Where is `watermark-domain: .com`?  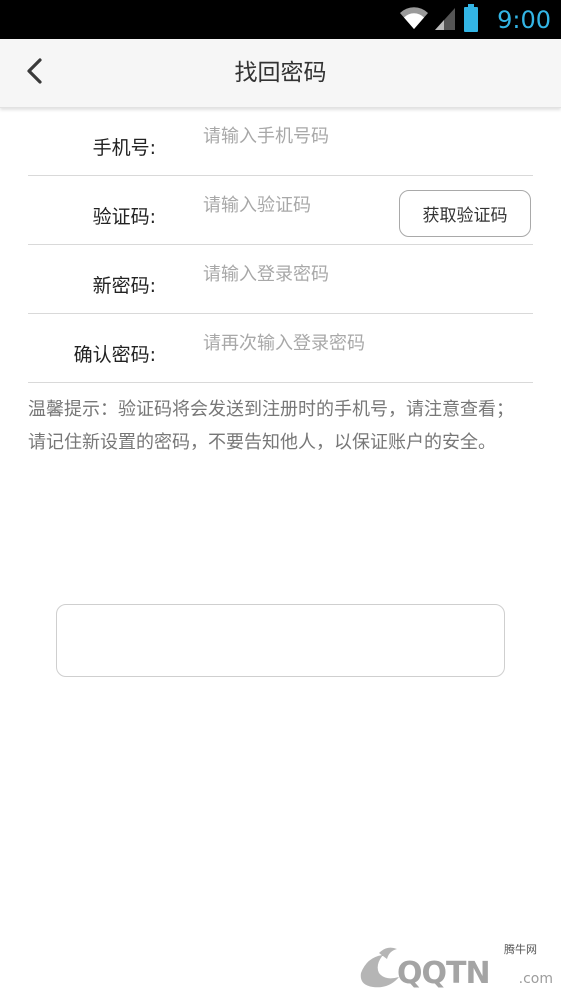
watermark-domain: .com is located at coordinates (535, 979).